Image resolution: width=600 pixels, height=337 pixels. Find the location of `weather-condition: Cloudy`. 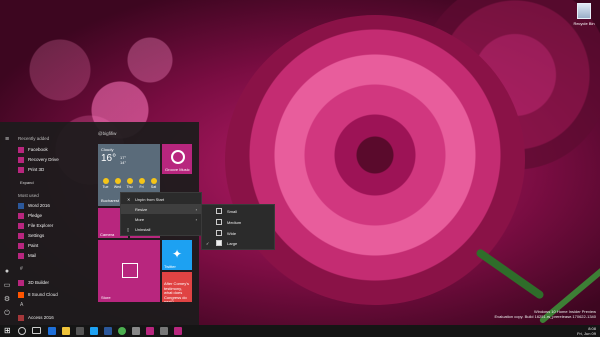

weather-condition: Cloudy is located at coordinates (107, 149).